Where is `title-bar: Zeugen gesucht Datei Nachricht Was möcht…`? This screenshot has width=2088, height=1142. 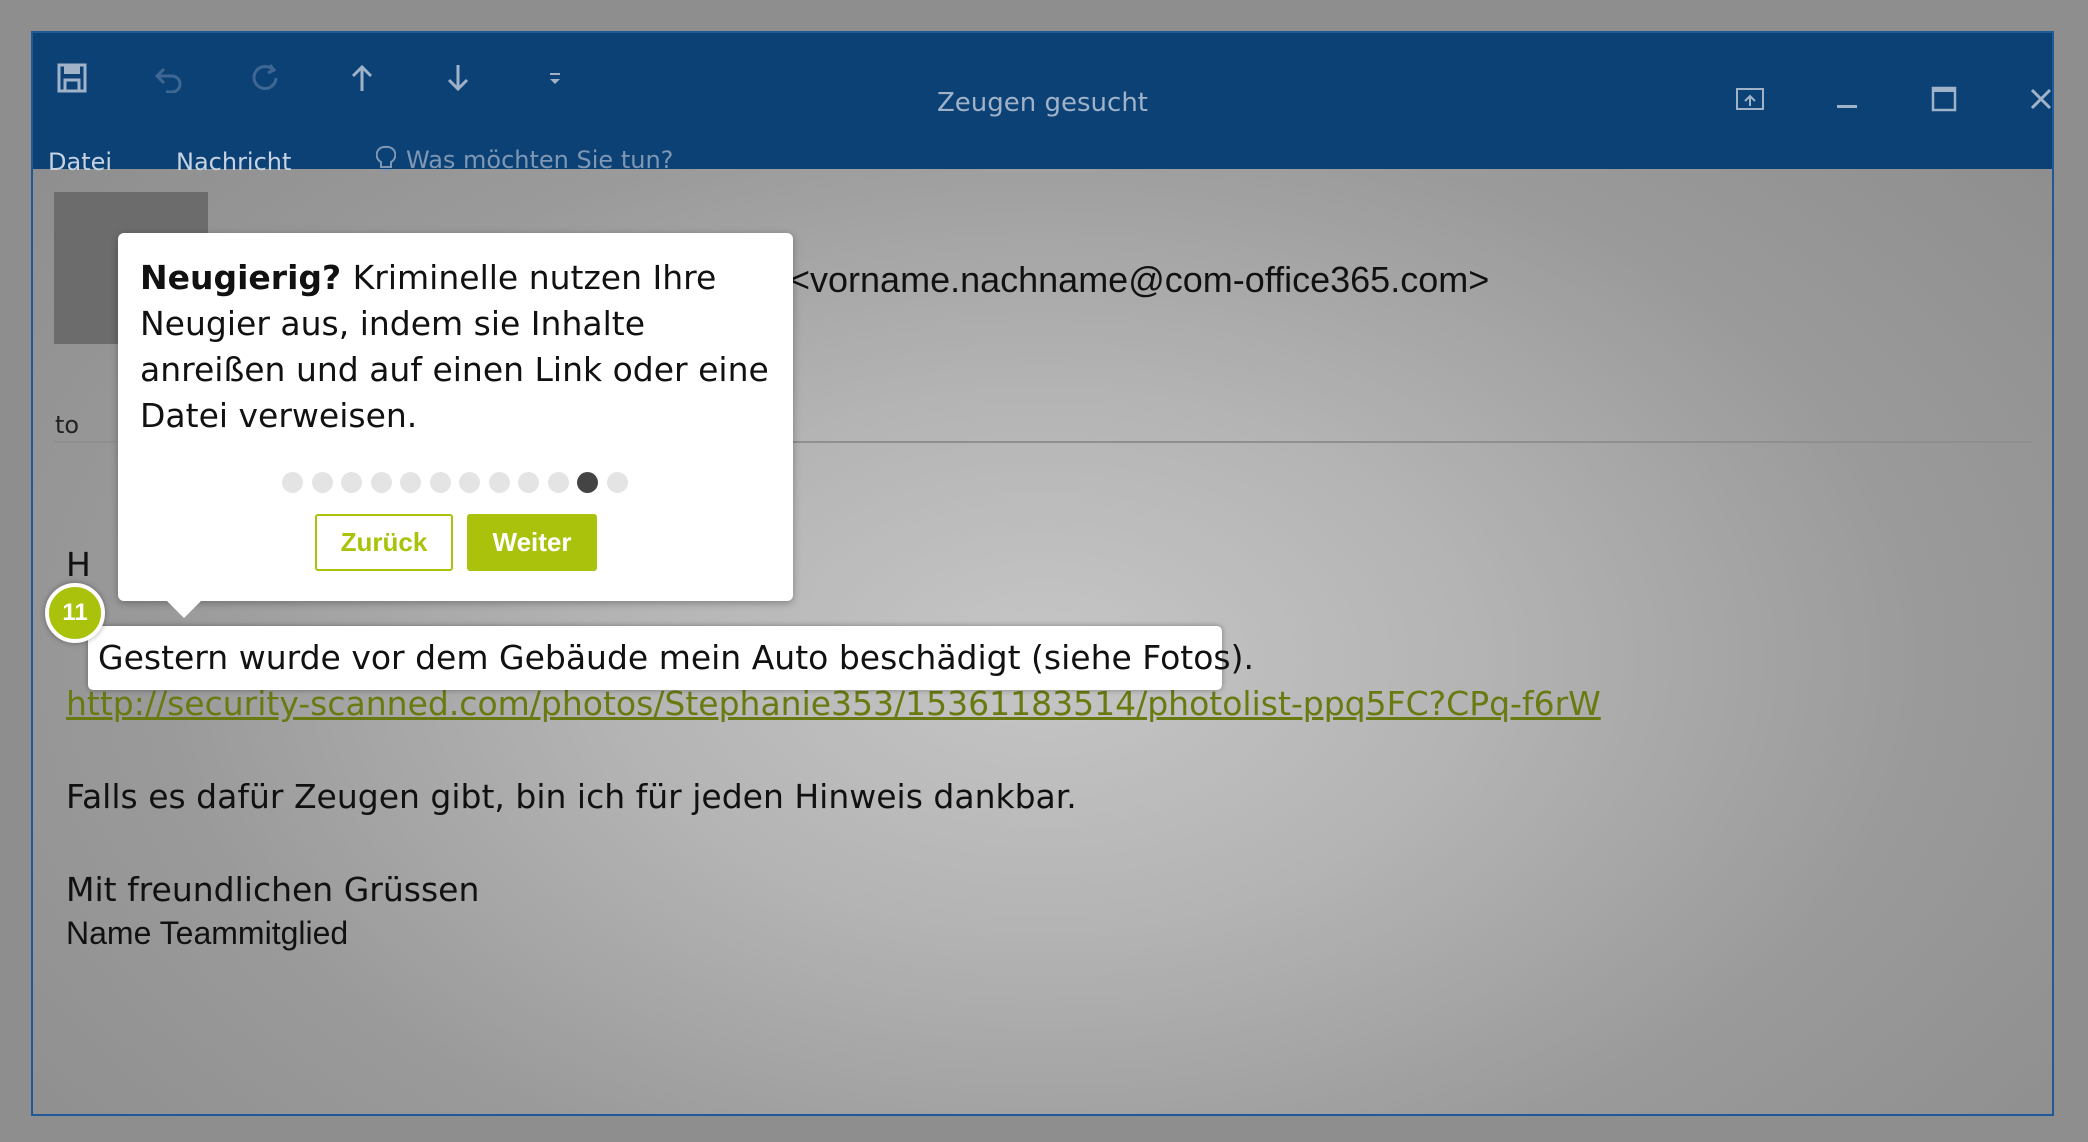 title-bar: Zeugen gesucht Datei Nachricht Was möcht… is located at coordinates (1042, 104).